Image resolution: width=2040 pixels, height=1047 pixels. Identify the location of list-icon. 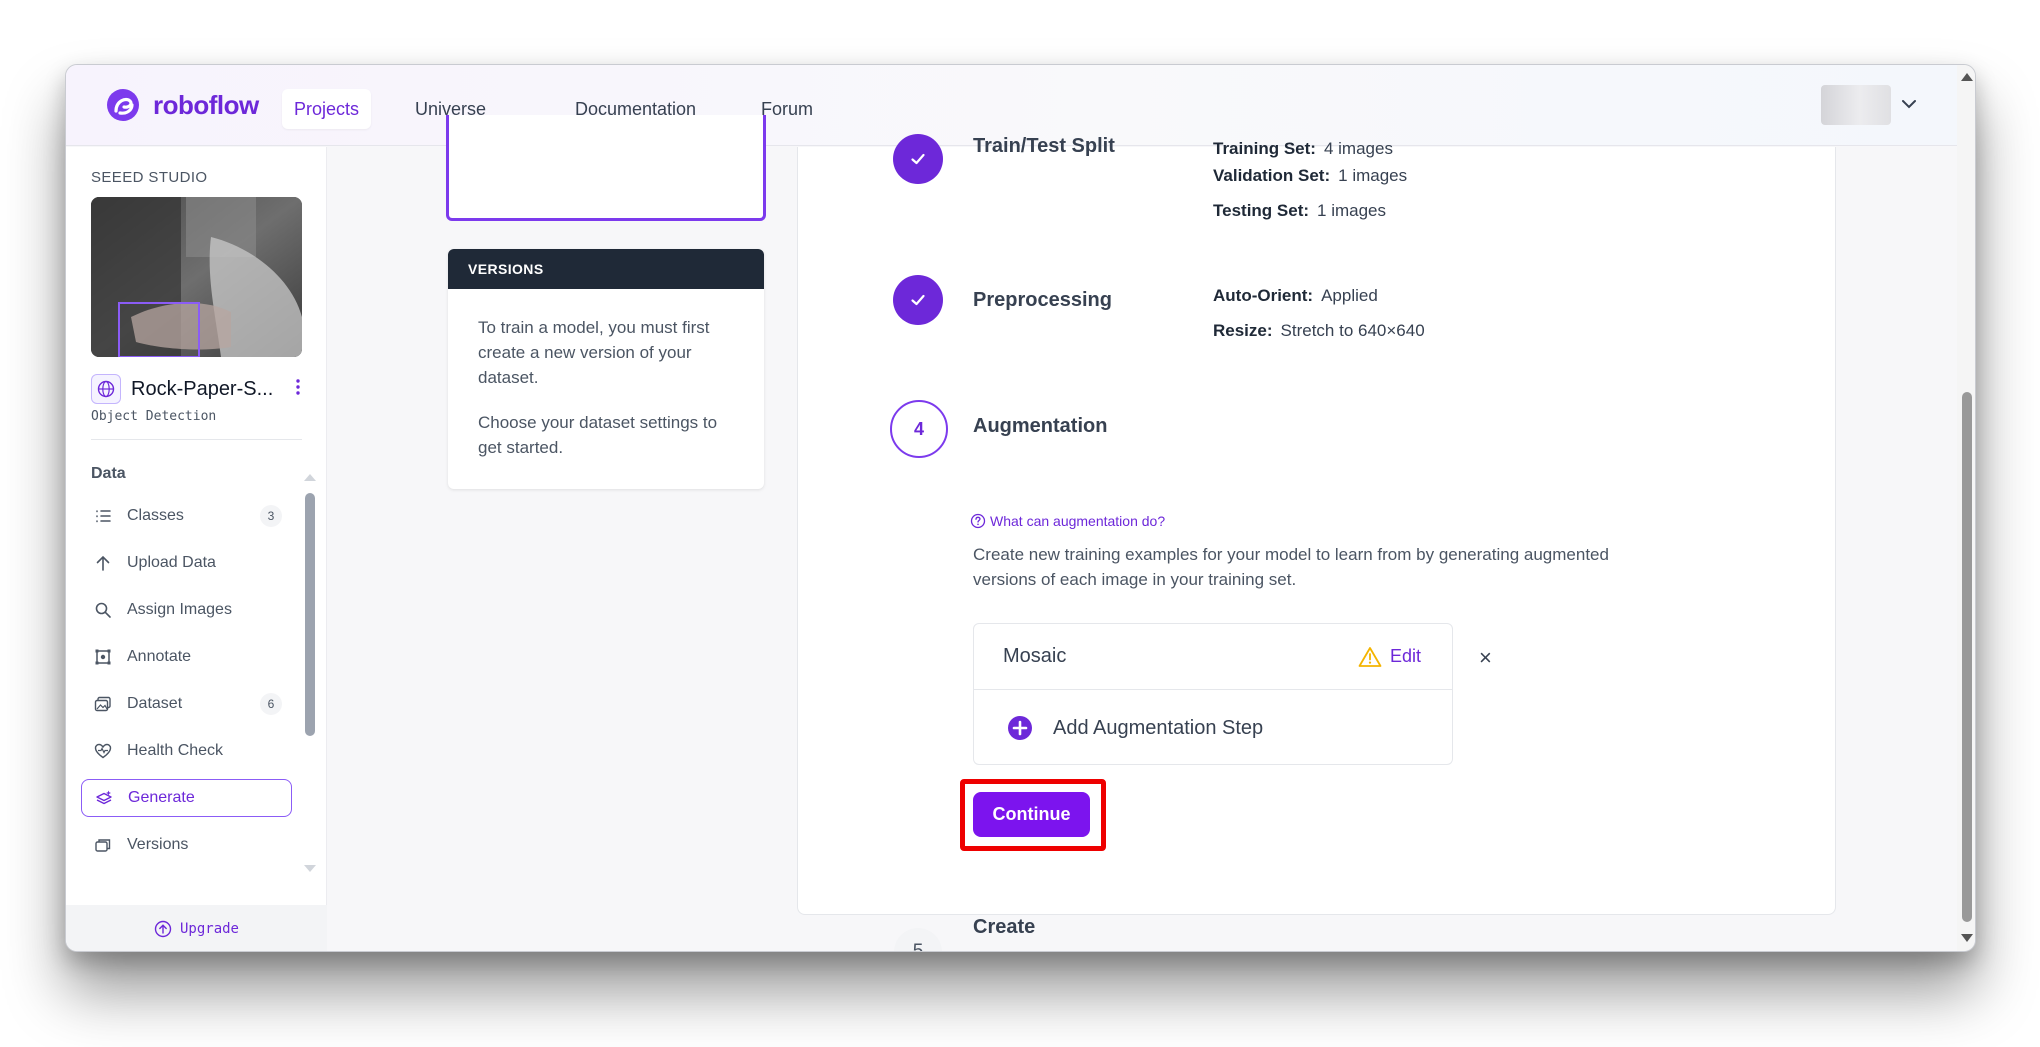
(103, 516).